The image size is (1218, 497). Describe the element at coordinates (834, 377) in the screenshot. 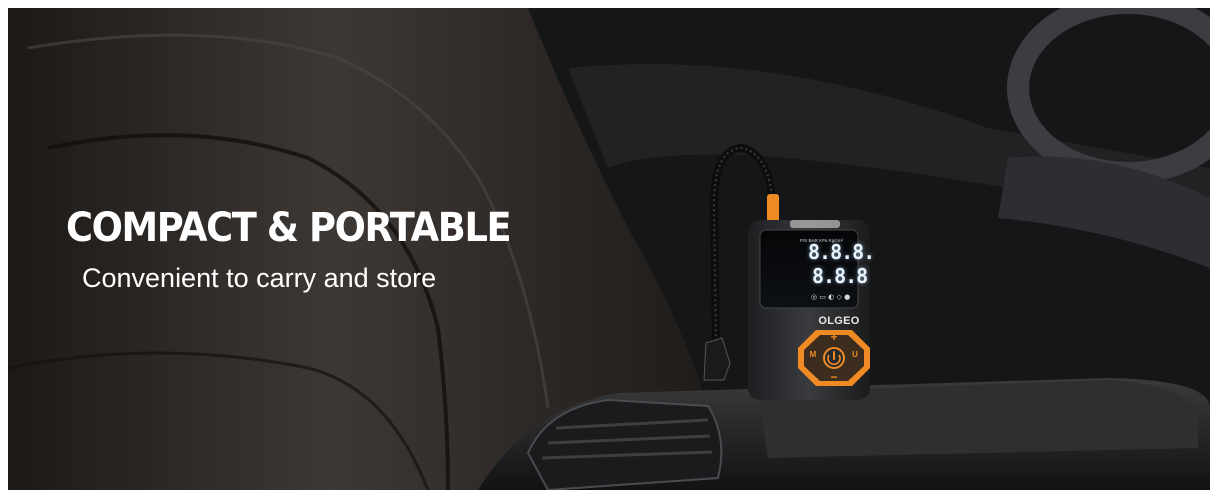

I see `minus-button: −` at that location.